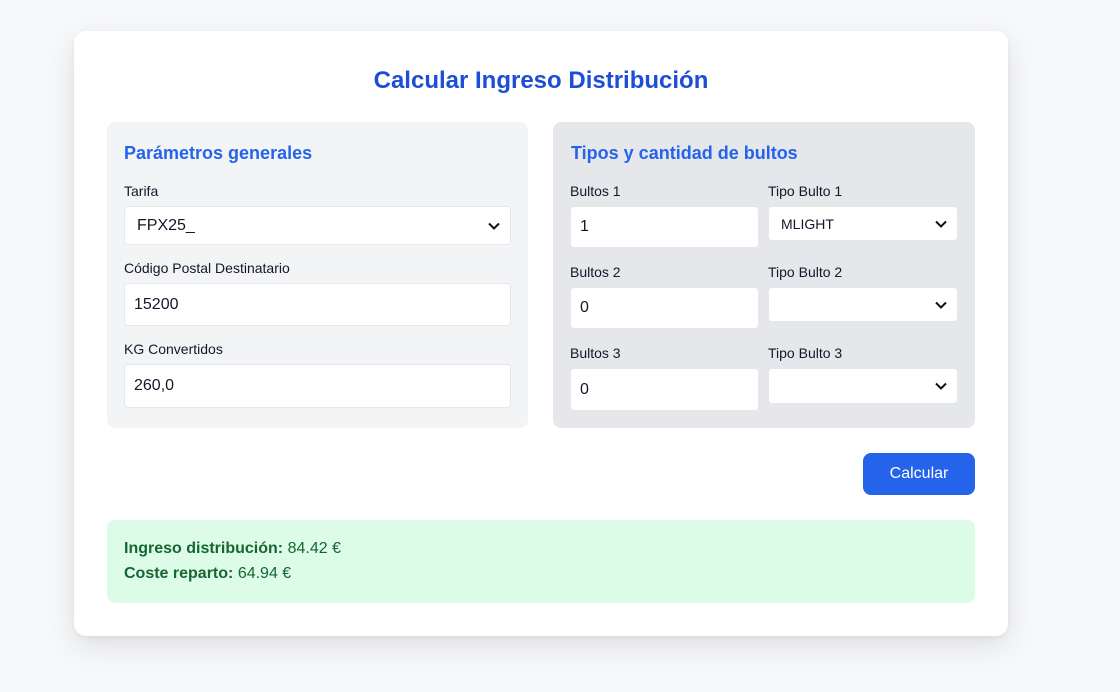 Image resolution: width=1120 pixels, height=692 pixels. Describe the element at coordinates (179, 573) in the screenshot. I see `coste-reparto-label: Coste reparto:` at that location.